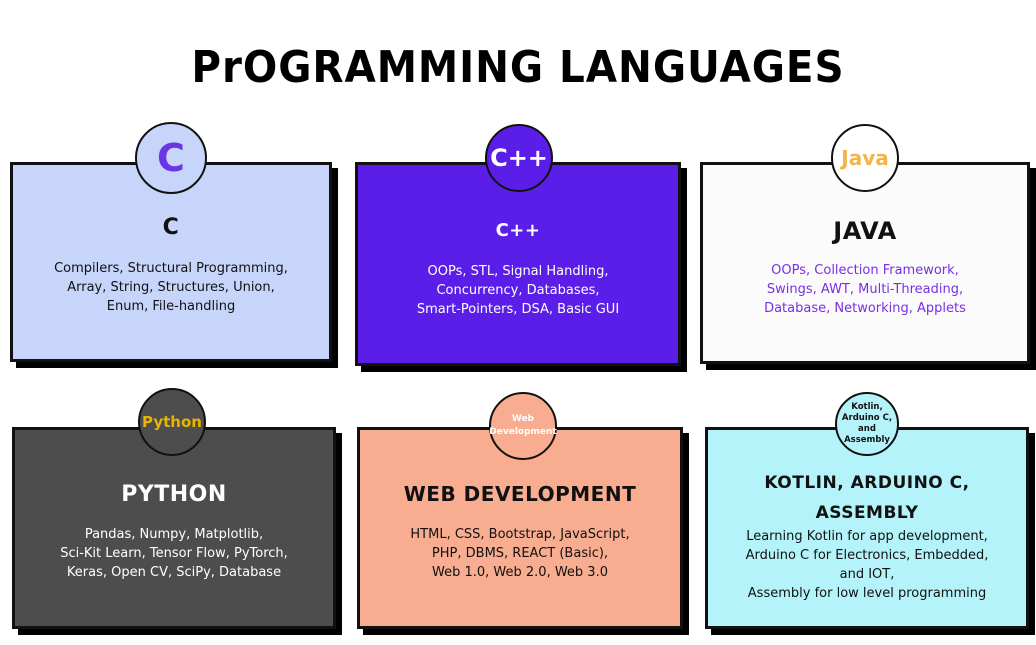 The height and width of the screenshot is (645, 1036). What do you see at coordinates (520, 572) in the screenshot?
I see `card-web-line: Web 1.0, Web 2.0, Web 3.0` at bounding box center [520, 572].